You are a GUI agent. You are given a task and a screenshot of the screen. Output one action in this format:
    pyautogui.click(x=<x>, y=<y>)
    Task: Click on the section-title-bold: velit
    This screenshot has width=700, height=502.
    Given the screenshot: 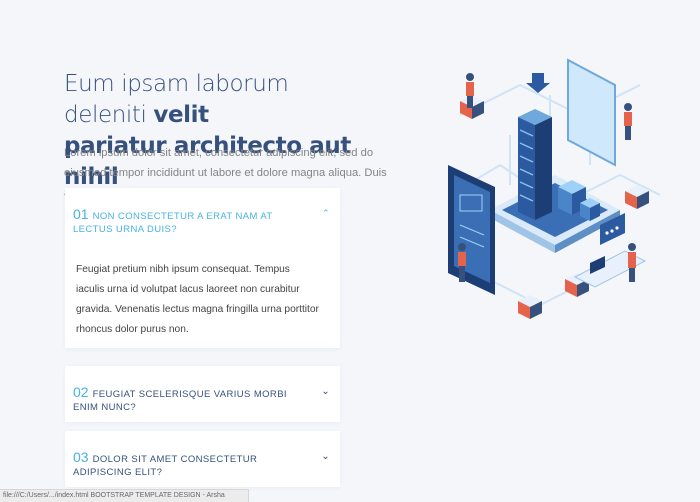 What is the action you would take?
    pyautogui.click(x=181, y=115)
    